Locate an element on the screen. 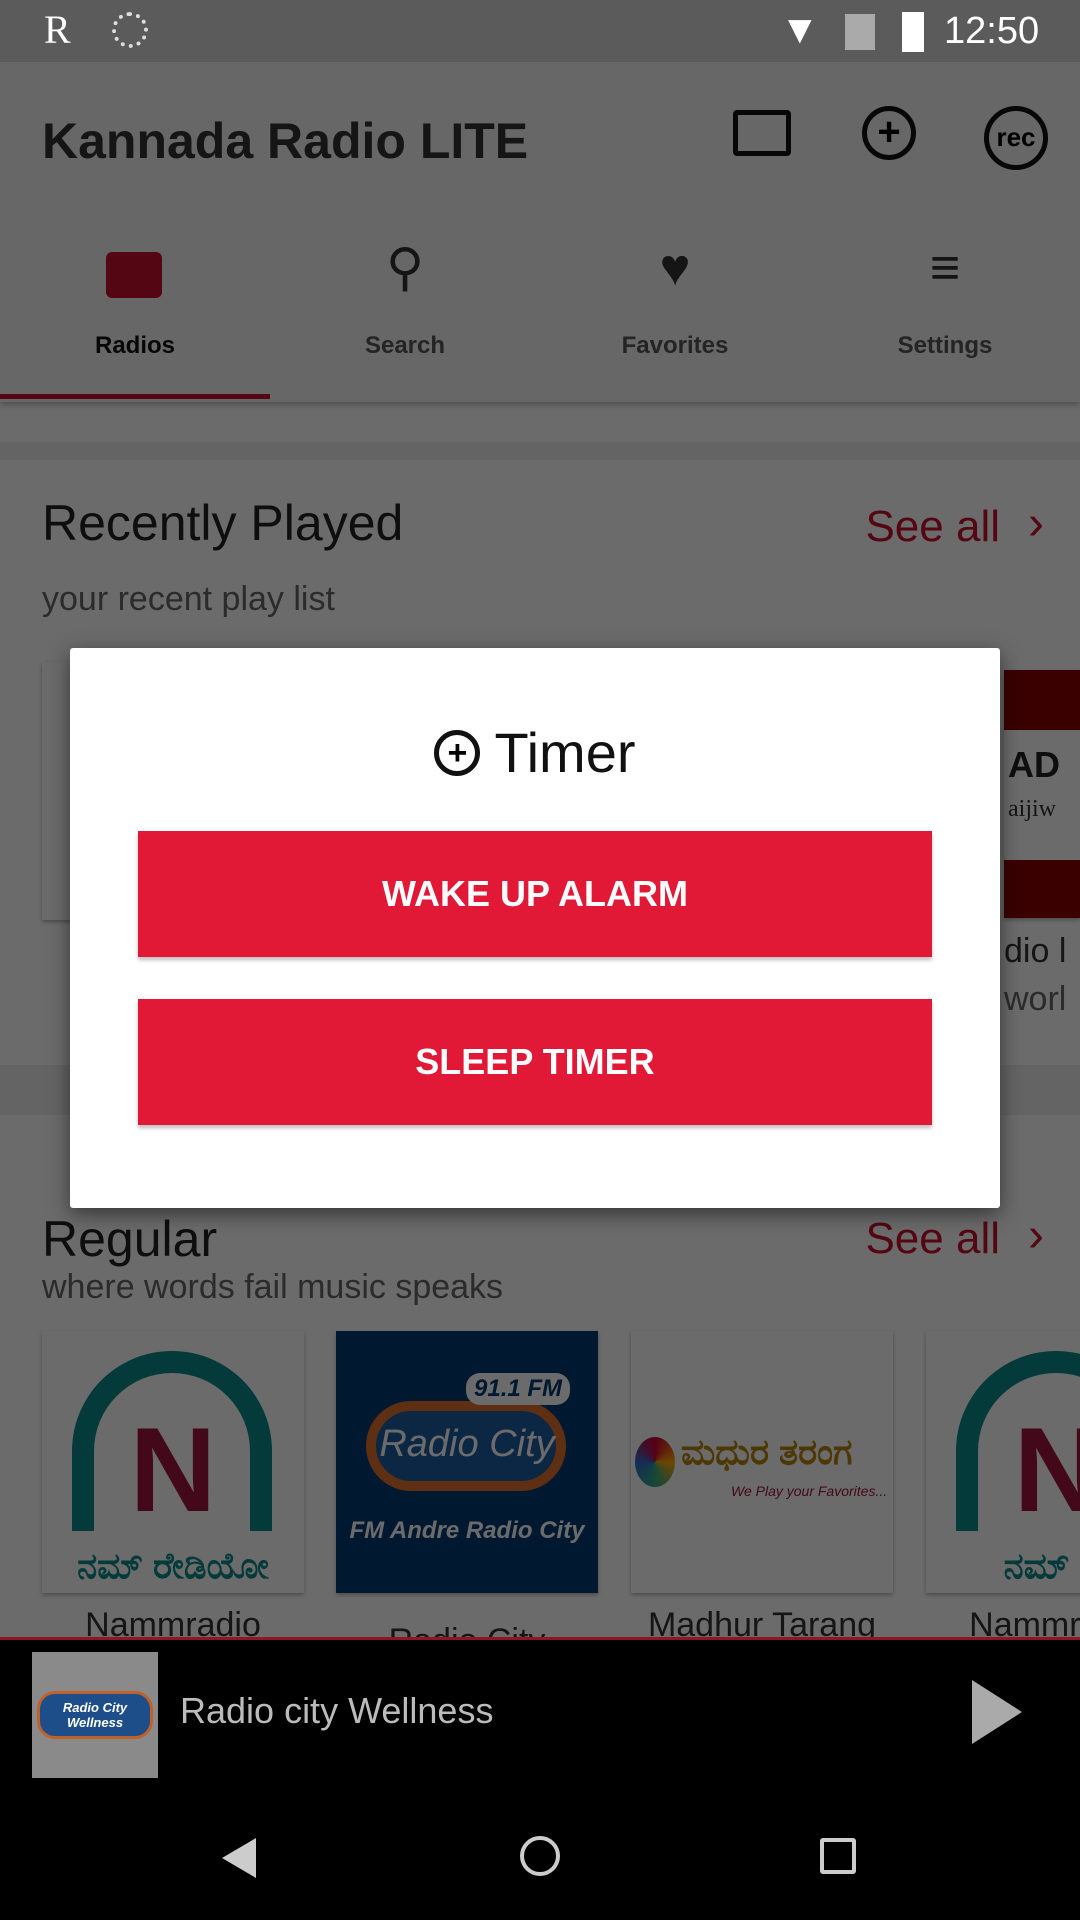 Image resolution: width=1080 pixels, height=1920 pixels. player-thumbnail: Radio City Wellness is located at coordinates (95, 1715).